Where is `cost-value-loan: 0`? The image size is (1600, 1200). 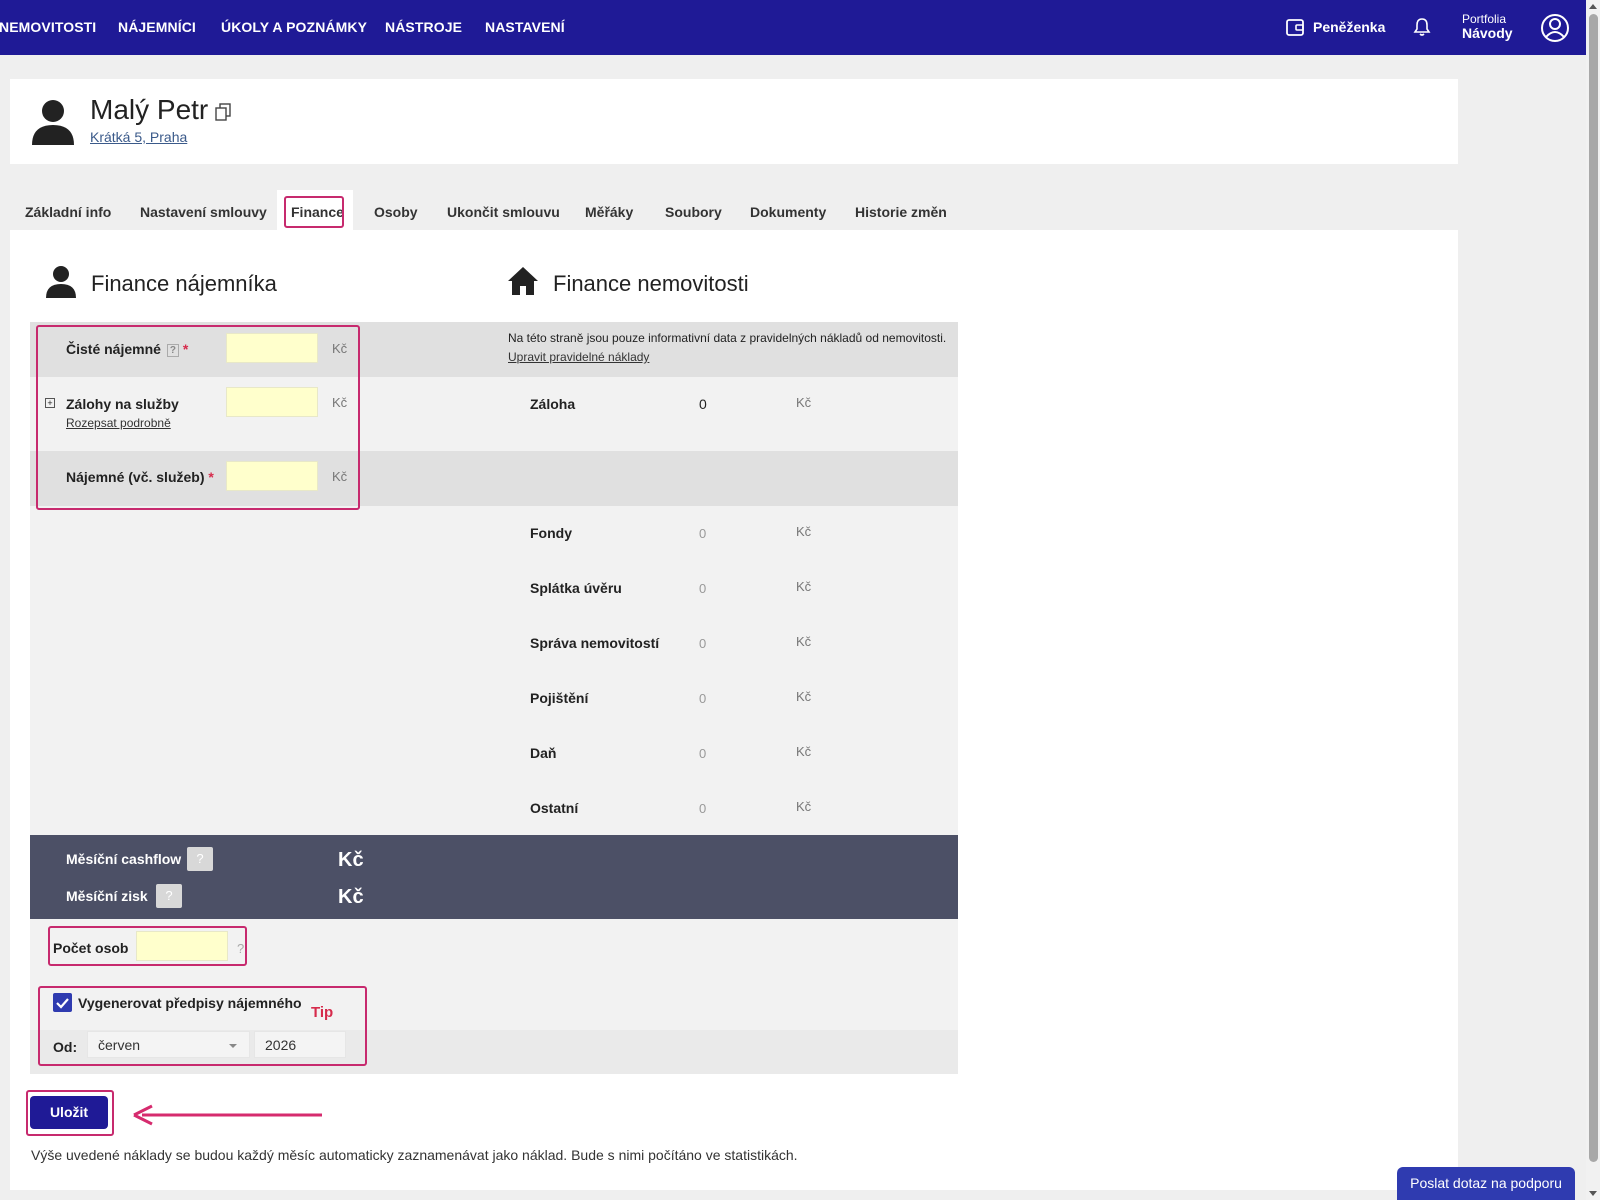
cost-value-loan: 0 is located at coordinates (703, 588).